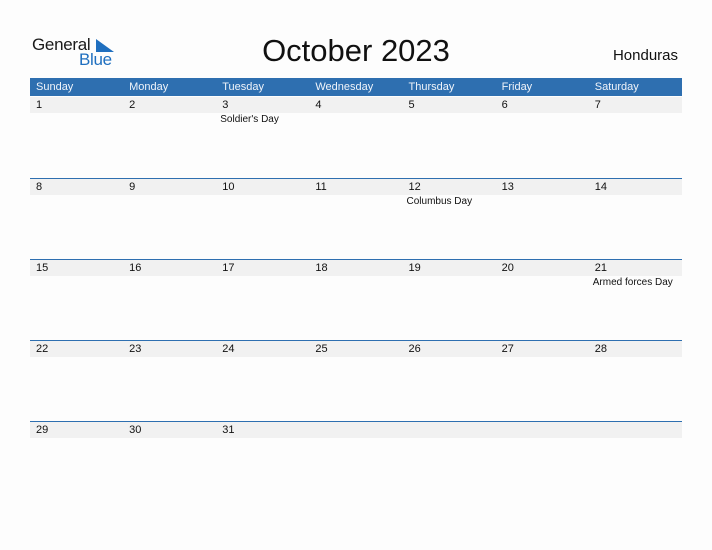 The image size is (712, 550). What do you see at coordinates (635, 381) in the screenshot?
I see `day-cell: 28` at bounding box center [635, 381].